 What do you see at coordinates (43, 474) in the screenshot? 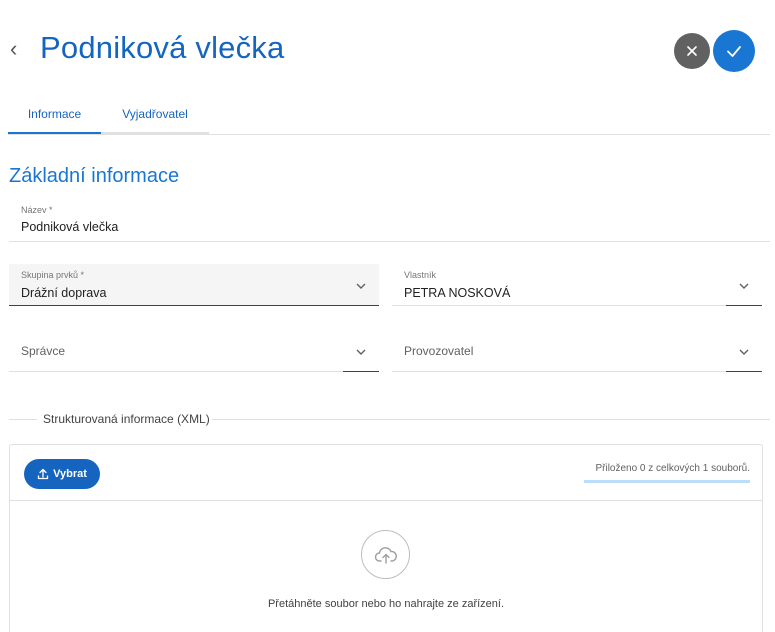
I see `upload-icon` at bounding box center [43, 474].